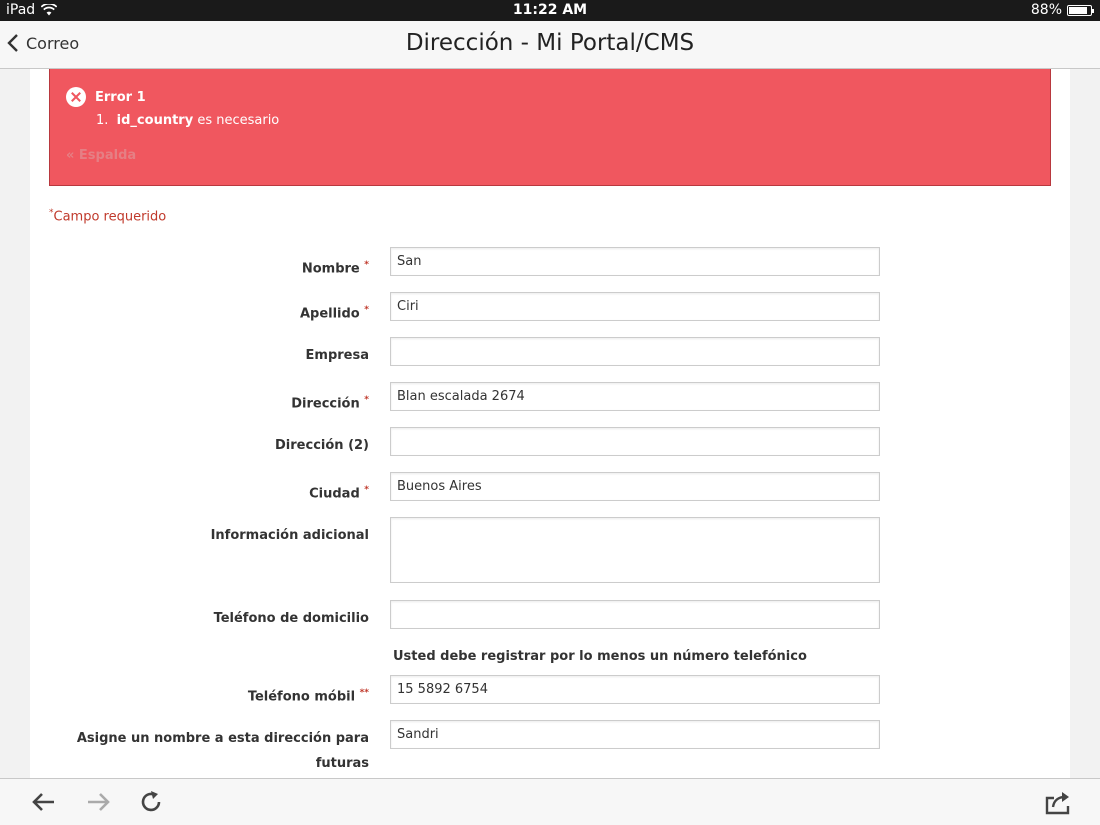 This screenshot has width=1100, height=825. I want to click on refresh-icon, so click(151, 801).